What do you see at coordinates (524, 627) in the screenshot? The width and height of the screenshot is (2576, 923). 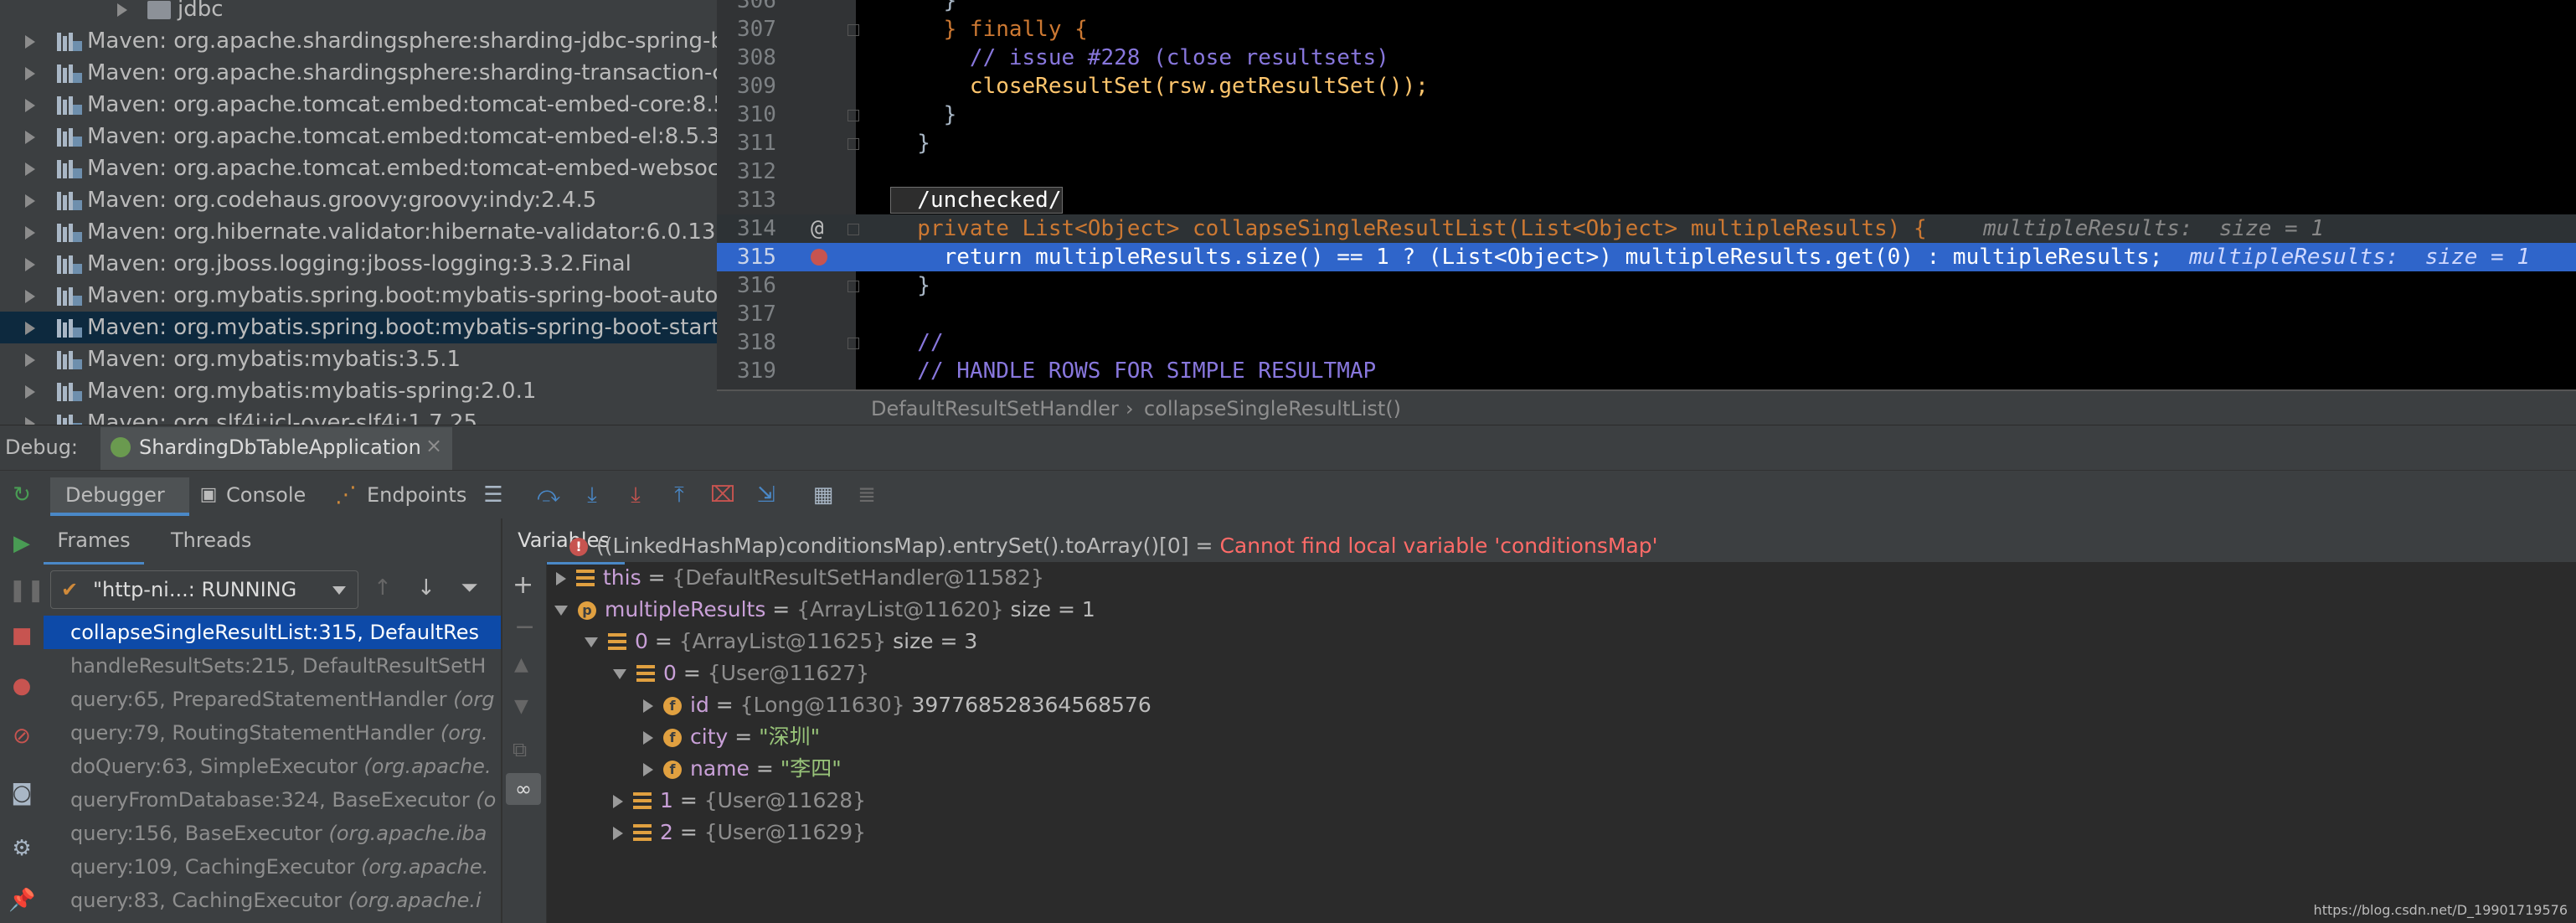 I see `remove-watch-icon: −` at bounding box center [524, 627].